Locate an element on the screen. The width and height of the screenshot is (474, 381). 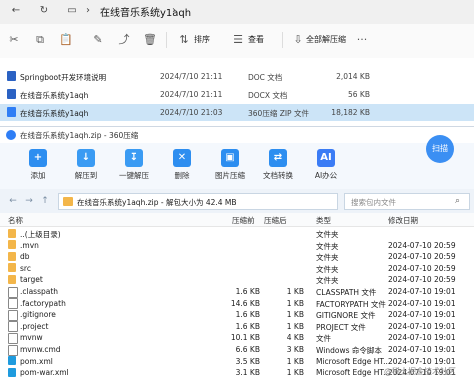
sort-button: 排序 is located at coordinates (202, 39).